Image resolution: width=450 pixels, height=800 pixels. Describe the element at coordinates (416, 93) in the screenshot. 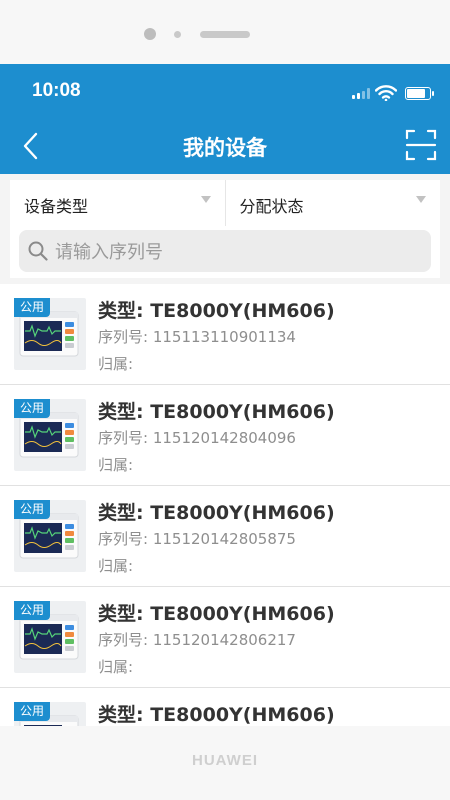

I see `battery-level` at that location.